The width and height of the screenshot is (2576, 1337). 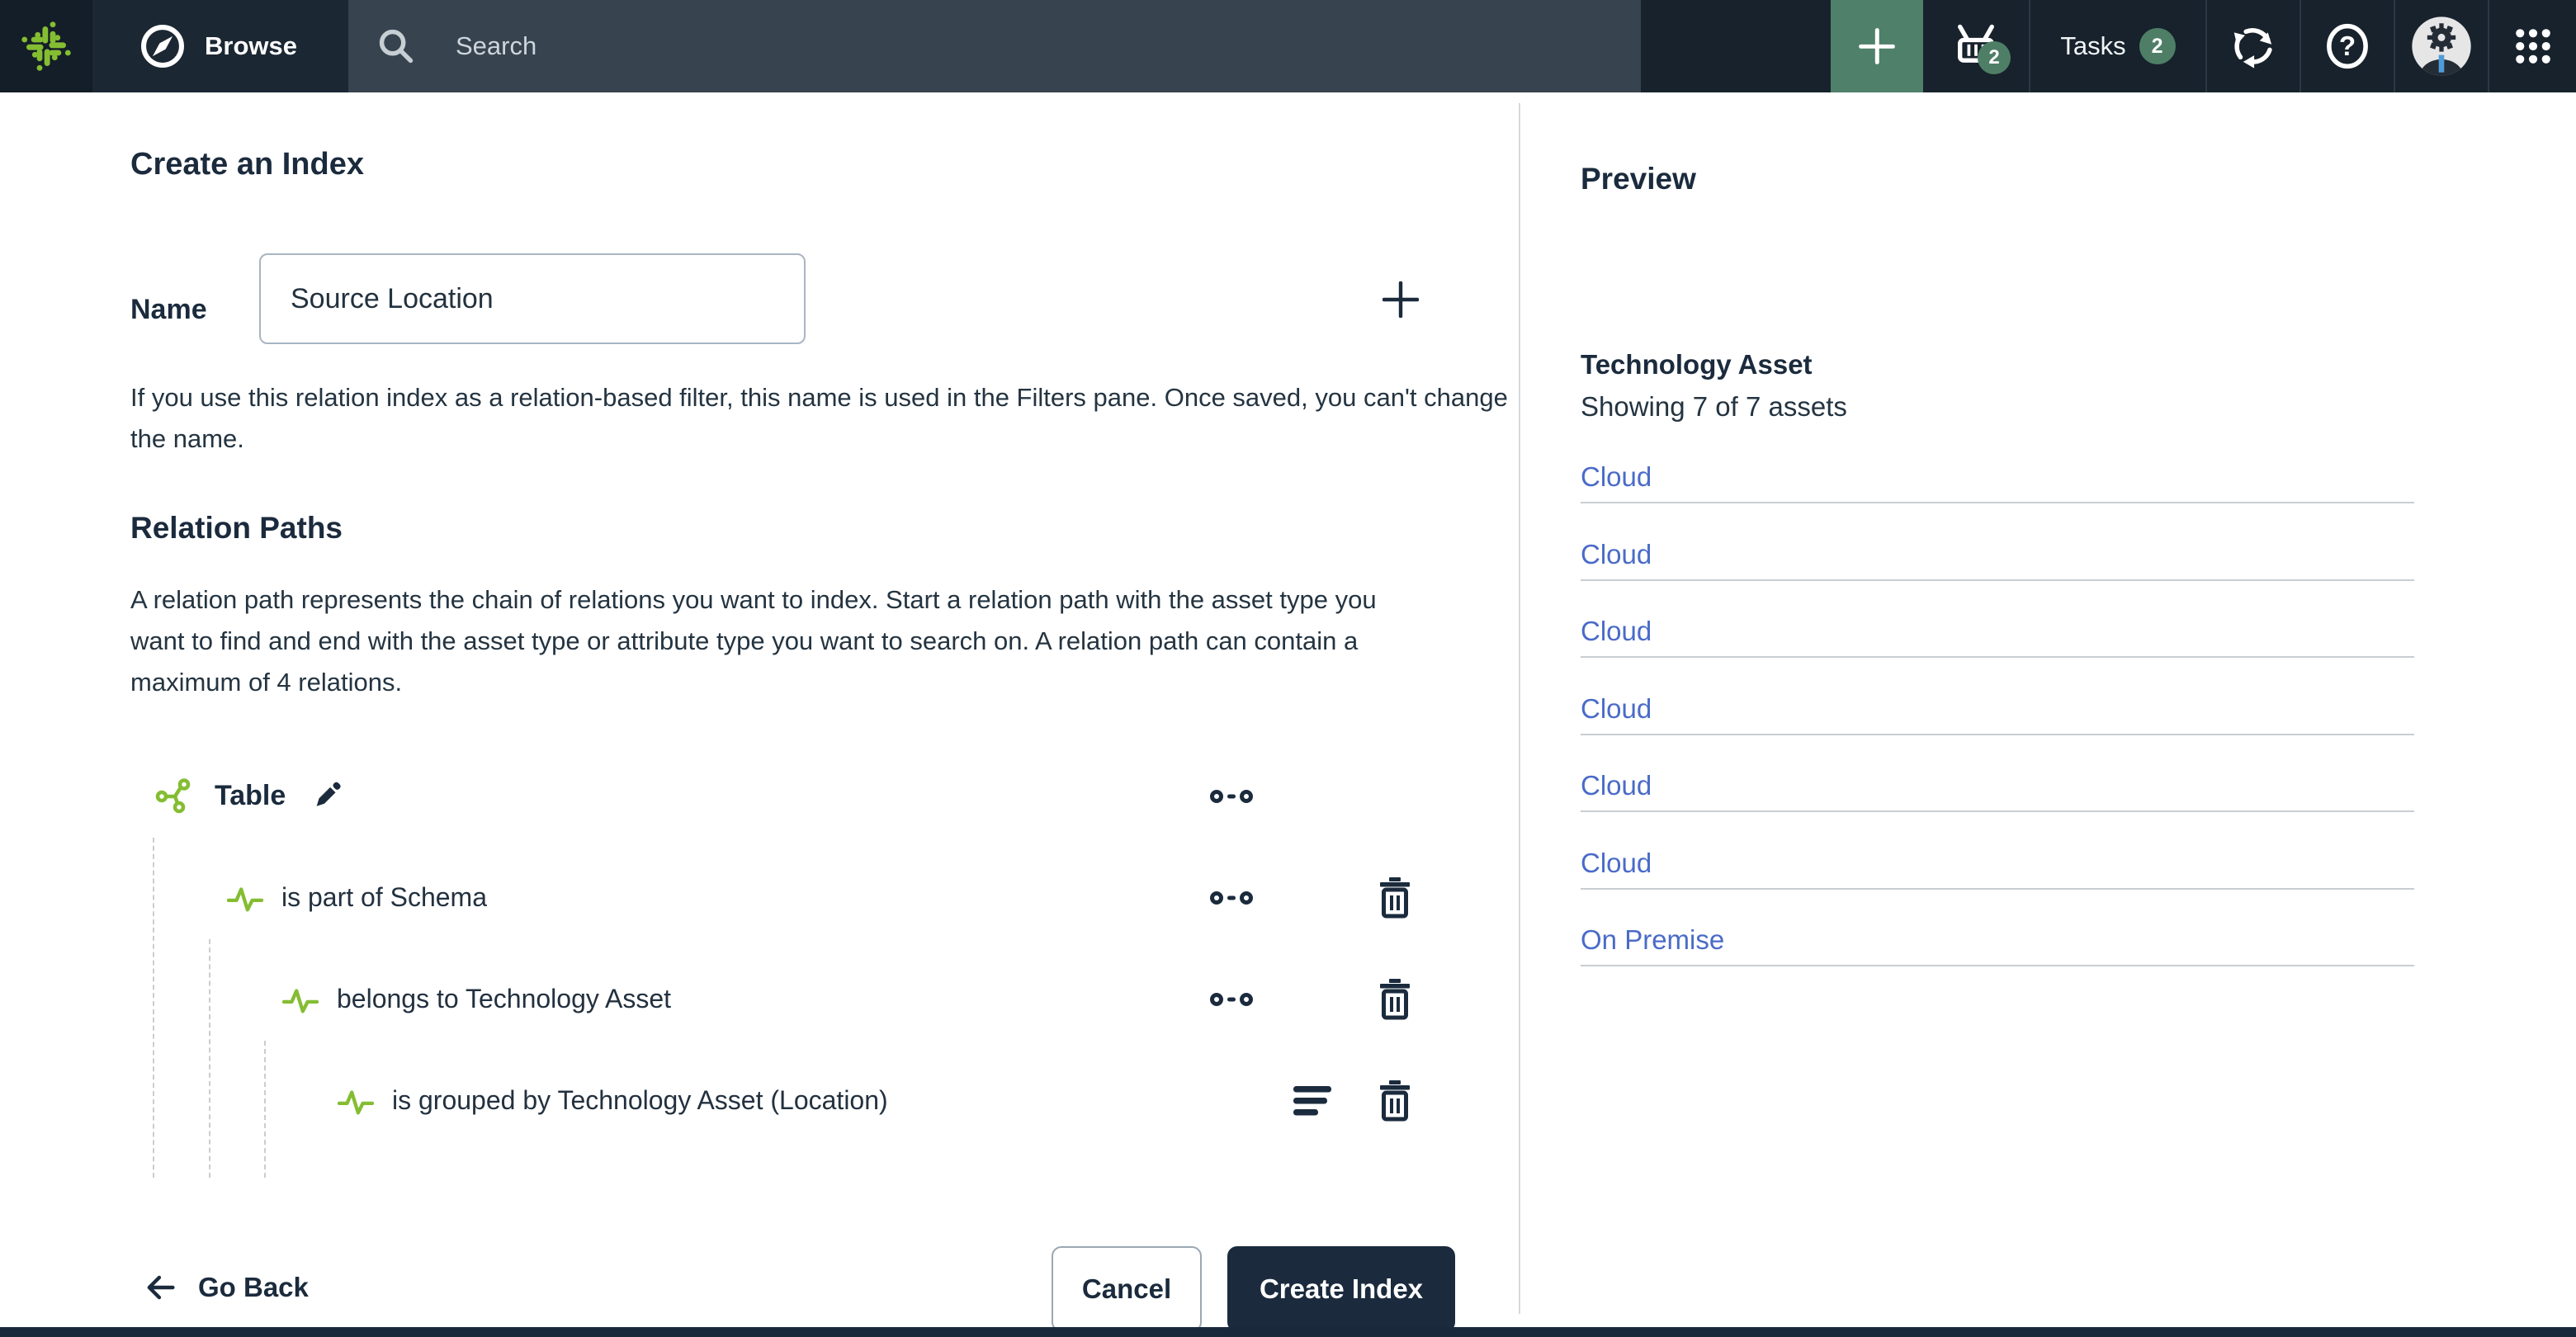 What do you see at coordinates (2157, 46) in the screenshot?
I see `tasks-badge: 2` at bounding box center [2157, 46].